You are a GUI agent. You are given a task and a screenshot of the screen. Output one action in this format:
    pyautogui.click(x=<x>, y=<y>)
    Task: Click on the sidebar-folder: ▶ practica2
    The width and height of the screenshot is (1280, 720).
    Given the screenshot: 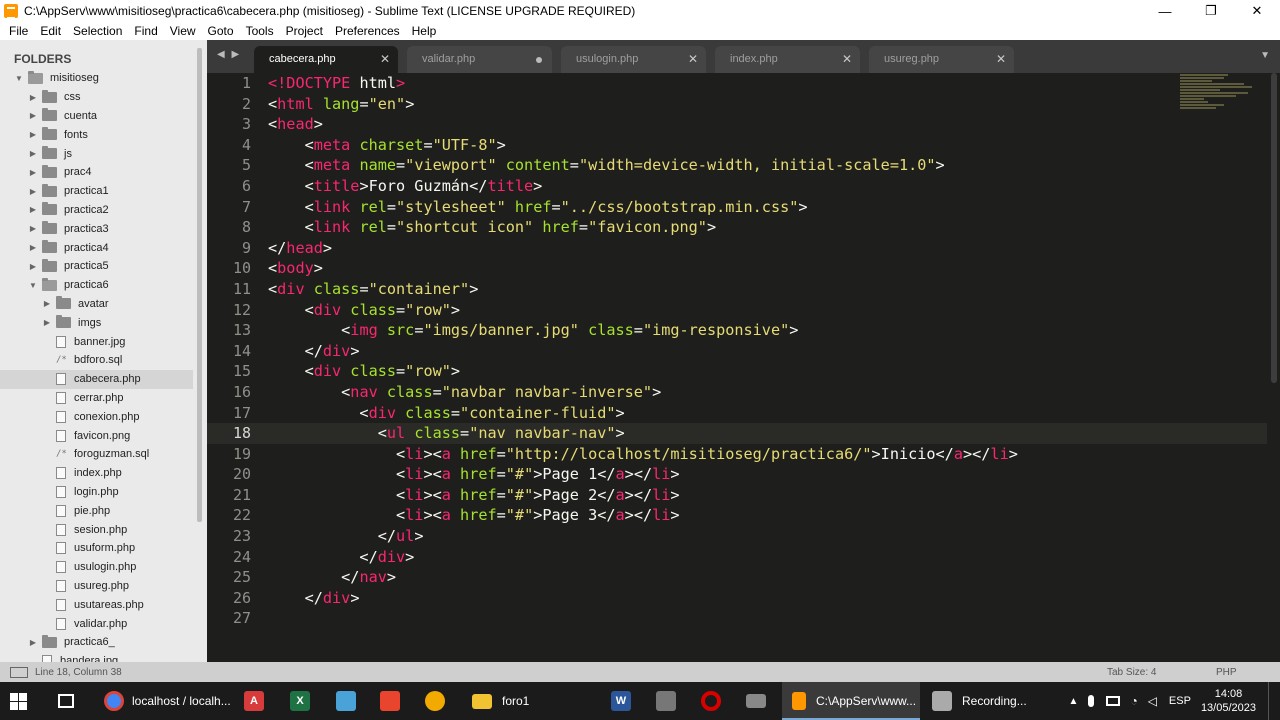 What is the action you would take?
    pyautogui.click(x=96, y=210)
    